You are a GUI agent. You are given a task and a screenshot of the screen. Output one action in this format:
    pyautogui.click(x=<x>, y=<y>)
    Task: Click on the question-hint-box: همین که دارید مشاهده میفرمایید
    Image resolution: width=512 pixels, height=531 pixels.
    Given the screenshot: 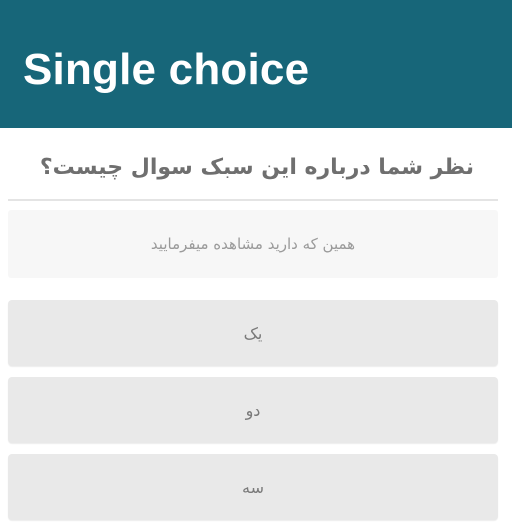 What is the action you would take?
    pyautogui.click(x=253, y=244)
    